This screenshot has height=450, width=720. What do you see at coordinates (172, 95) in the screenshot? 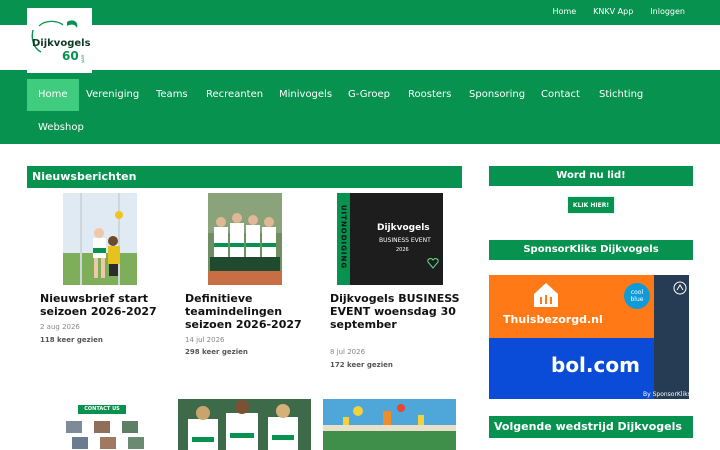
I see `nav-item-teams: Teams` at bounding box center [172, 95].